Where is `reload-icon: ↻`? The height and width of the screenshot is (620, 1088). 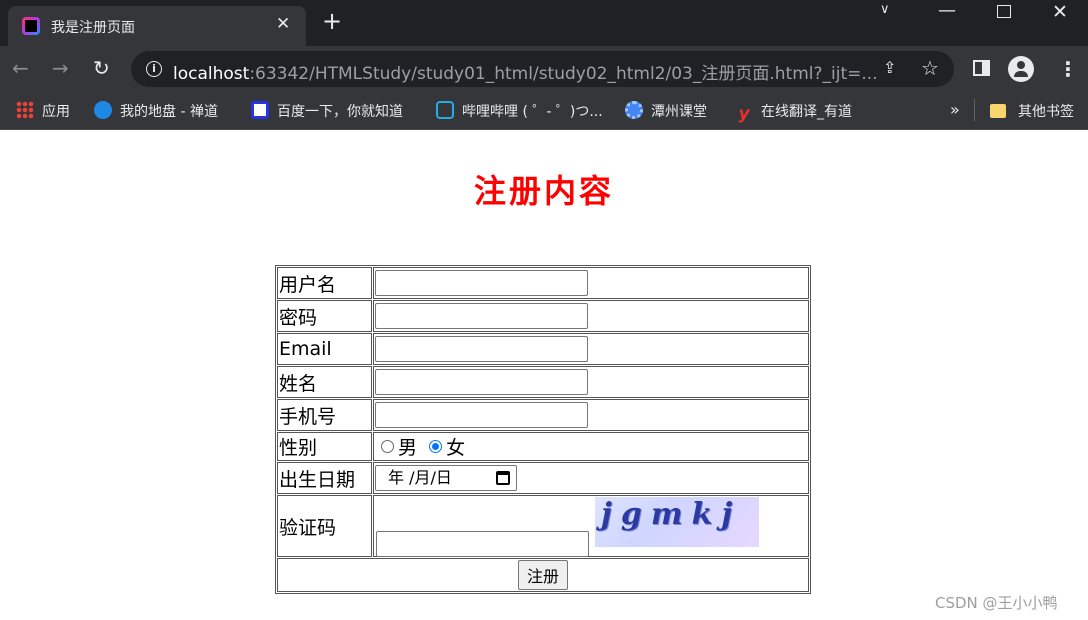 reload-icon: ↻ is located at coordinates (101, 68).